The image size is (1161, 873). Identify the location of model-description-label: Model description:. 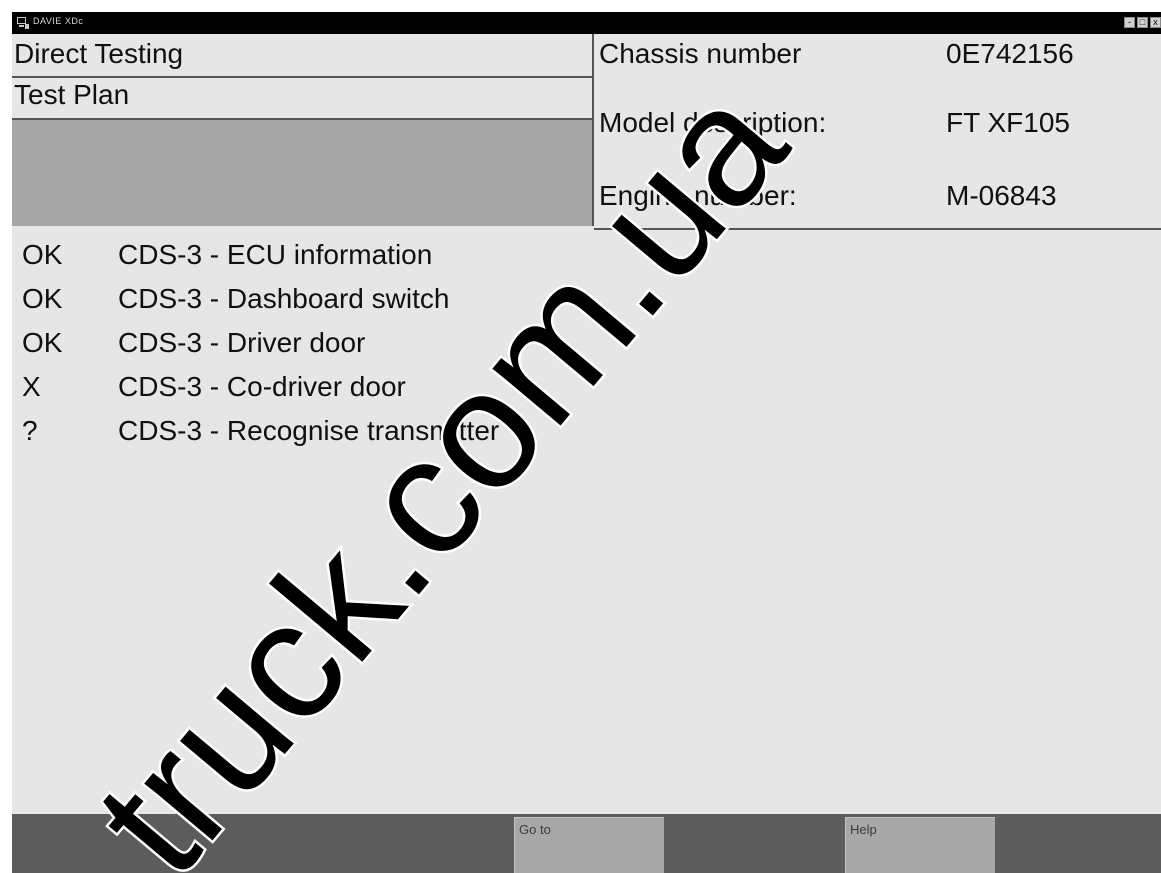
(713, 122).